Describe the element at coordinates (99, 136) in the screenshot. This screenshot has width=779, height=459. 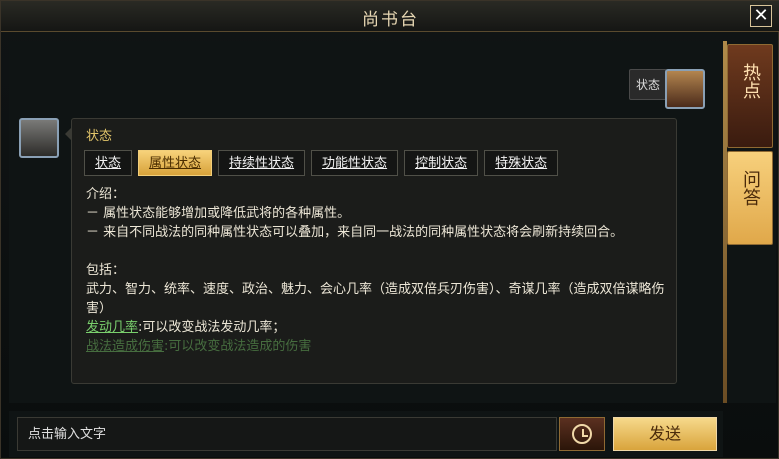
I see `message-title: 状态` at that location.